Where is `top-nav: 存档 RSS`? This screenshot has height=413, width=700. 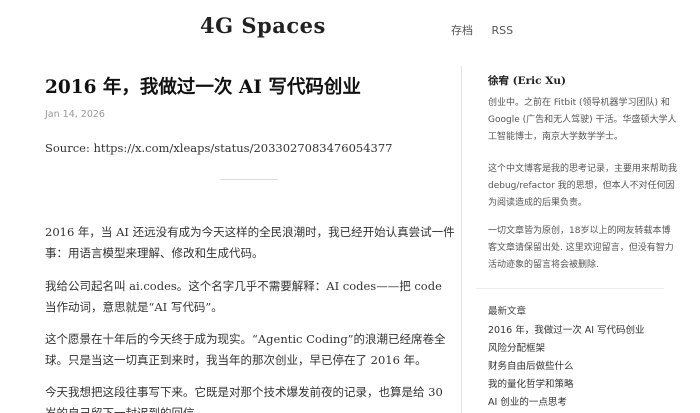 top-nav: 存档 RSS is located at coordinates (489, 30).